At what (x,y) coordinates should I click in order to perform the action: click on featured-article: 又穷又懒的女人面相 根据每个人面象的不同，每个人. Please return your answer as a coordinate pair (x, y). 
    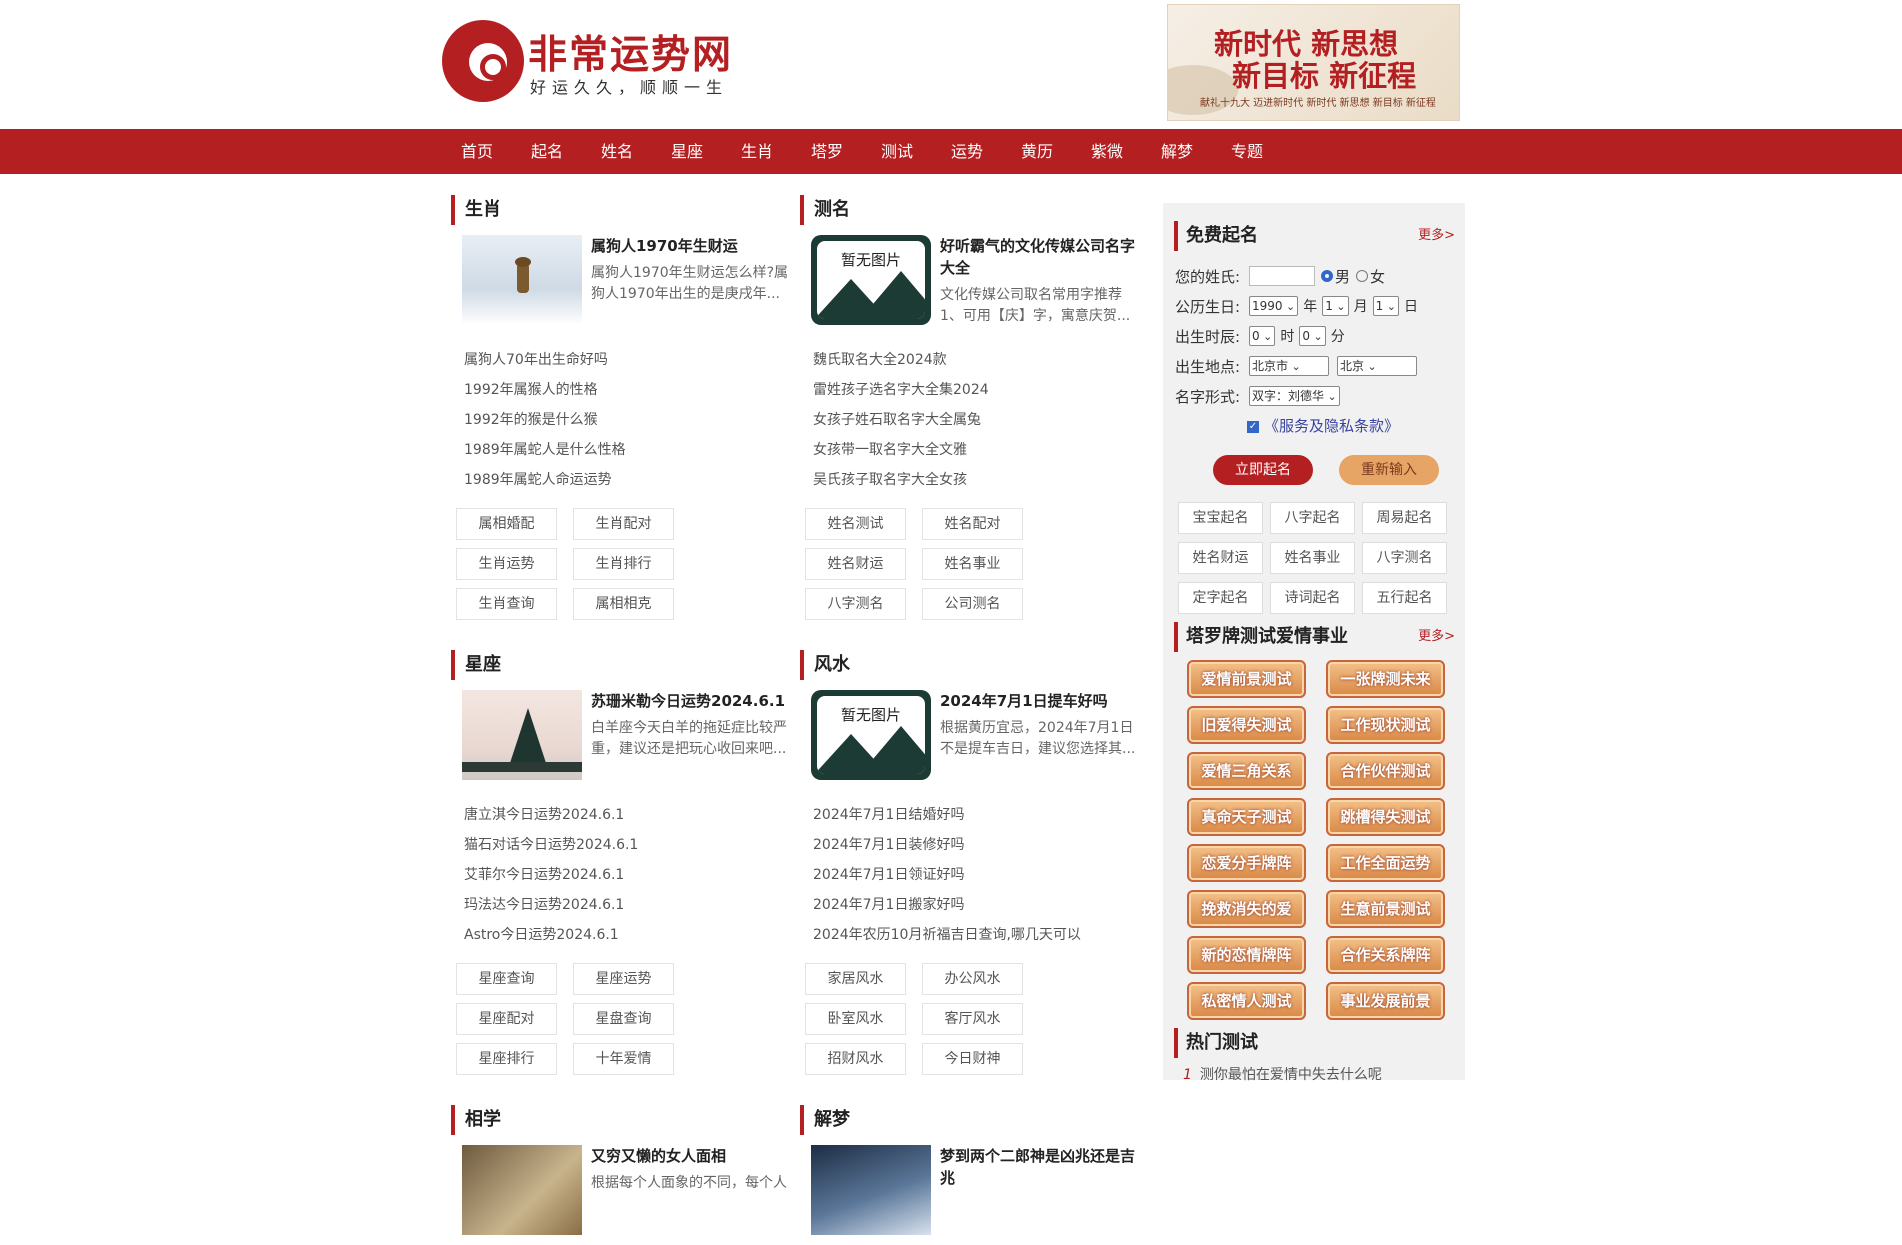
    Looking at the image, I should click on (619, 1195).